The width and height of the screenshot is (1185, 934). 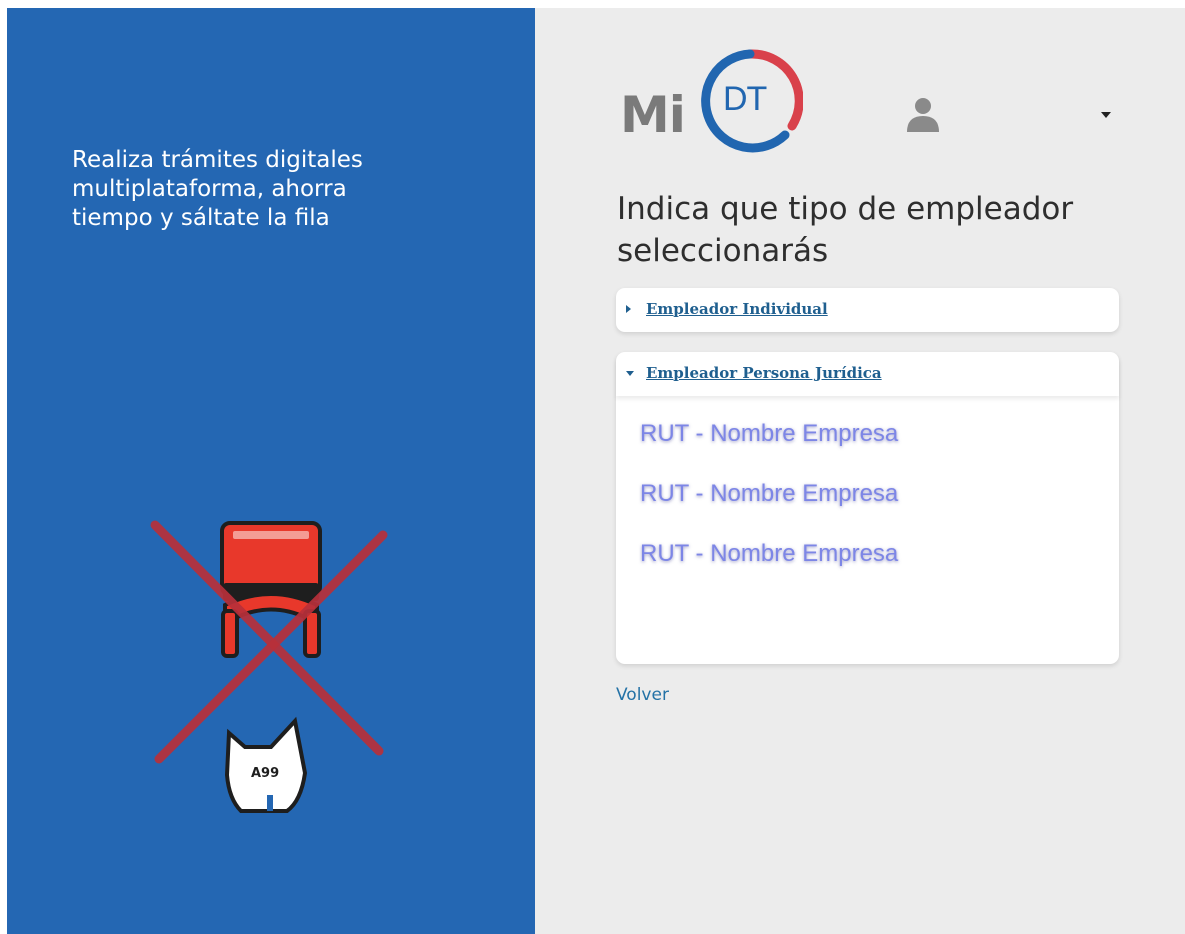 What do you see at coordinates (653, 115) in the screenshot?
I see `logo-mi-text: Mi` at bounding box center [653, 115].